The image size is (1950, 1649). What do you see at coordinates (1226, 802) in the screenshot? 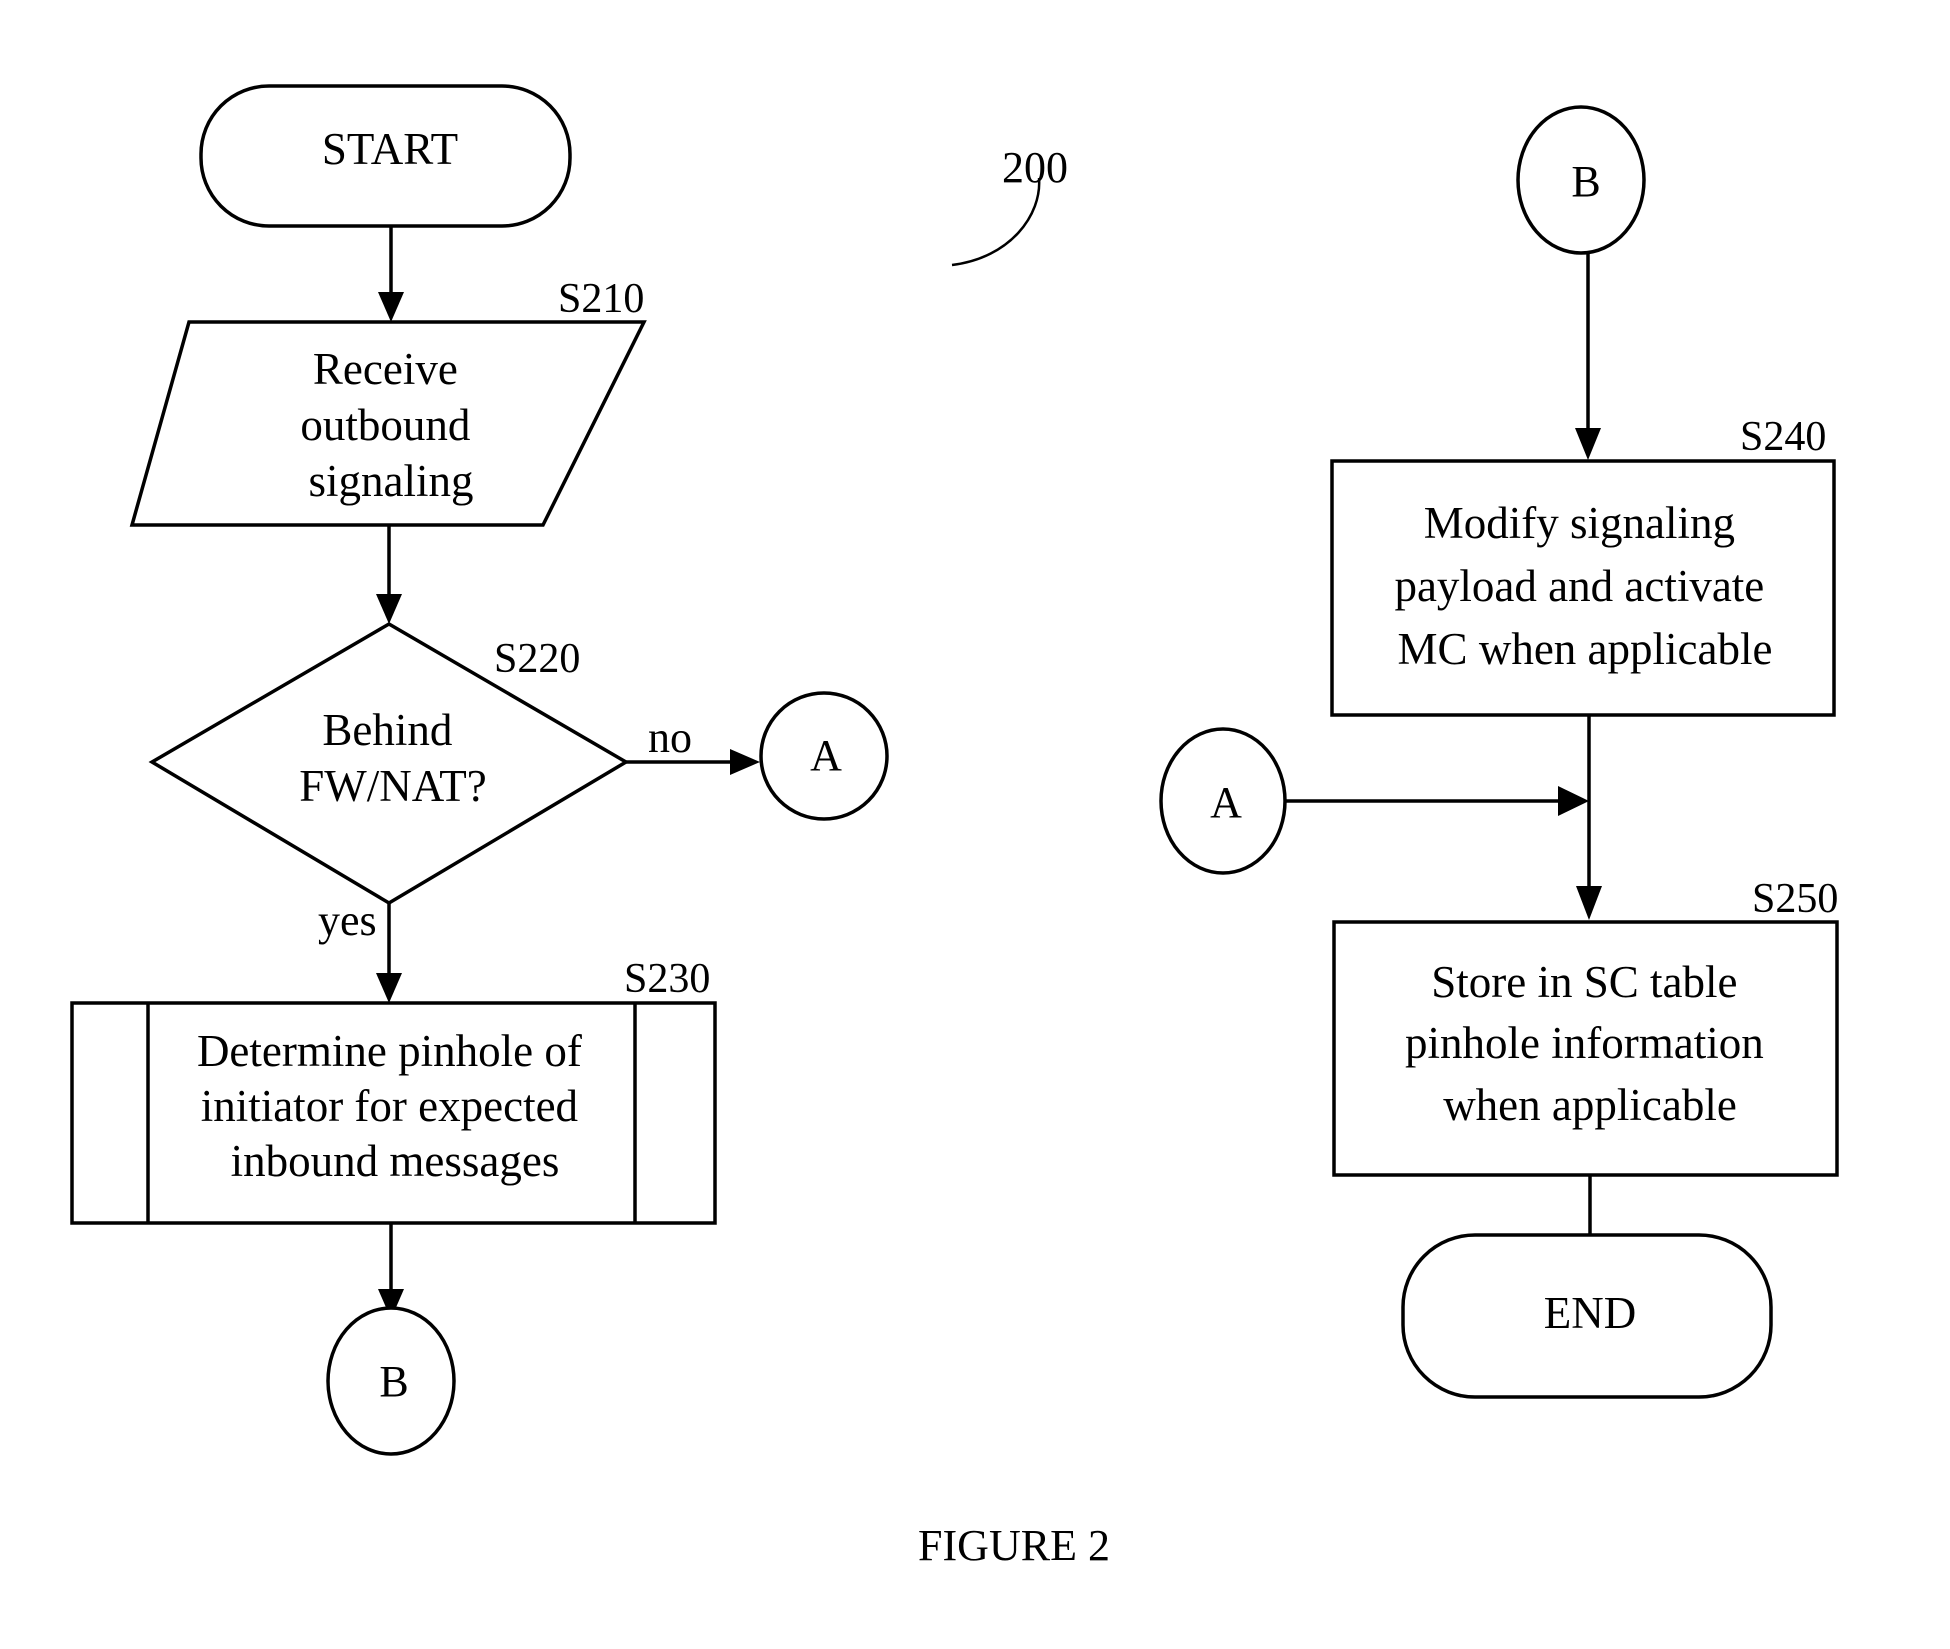
I see `connector-a-right-label: A` at bounding box center [1226, 802].